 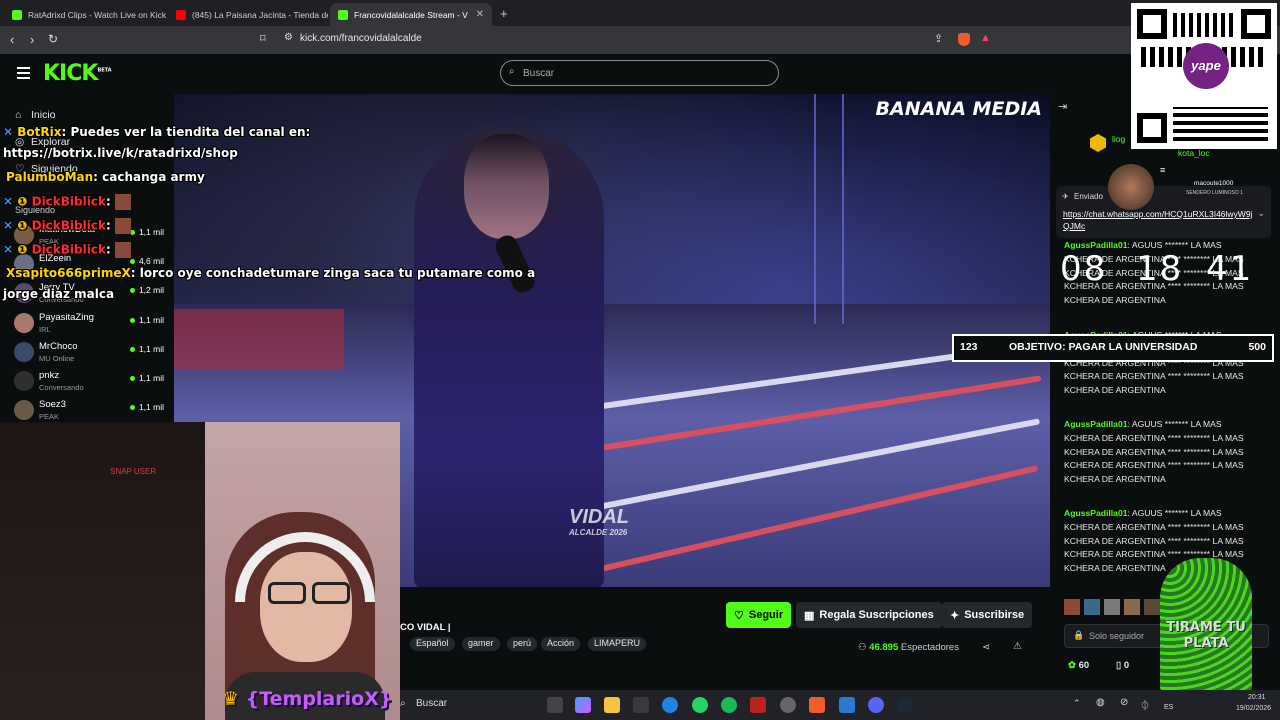 I want to click on follow-button: ♡ Seguir, so click(x=759, y=615).